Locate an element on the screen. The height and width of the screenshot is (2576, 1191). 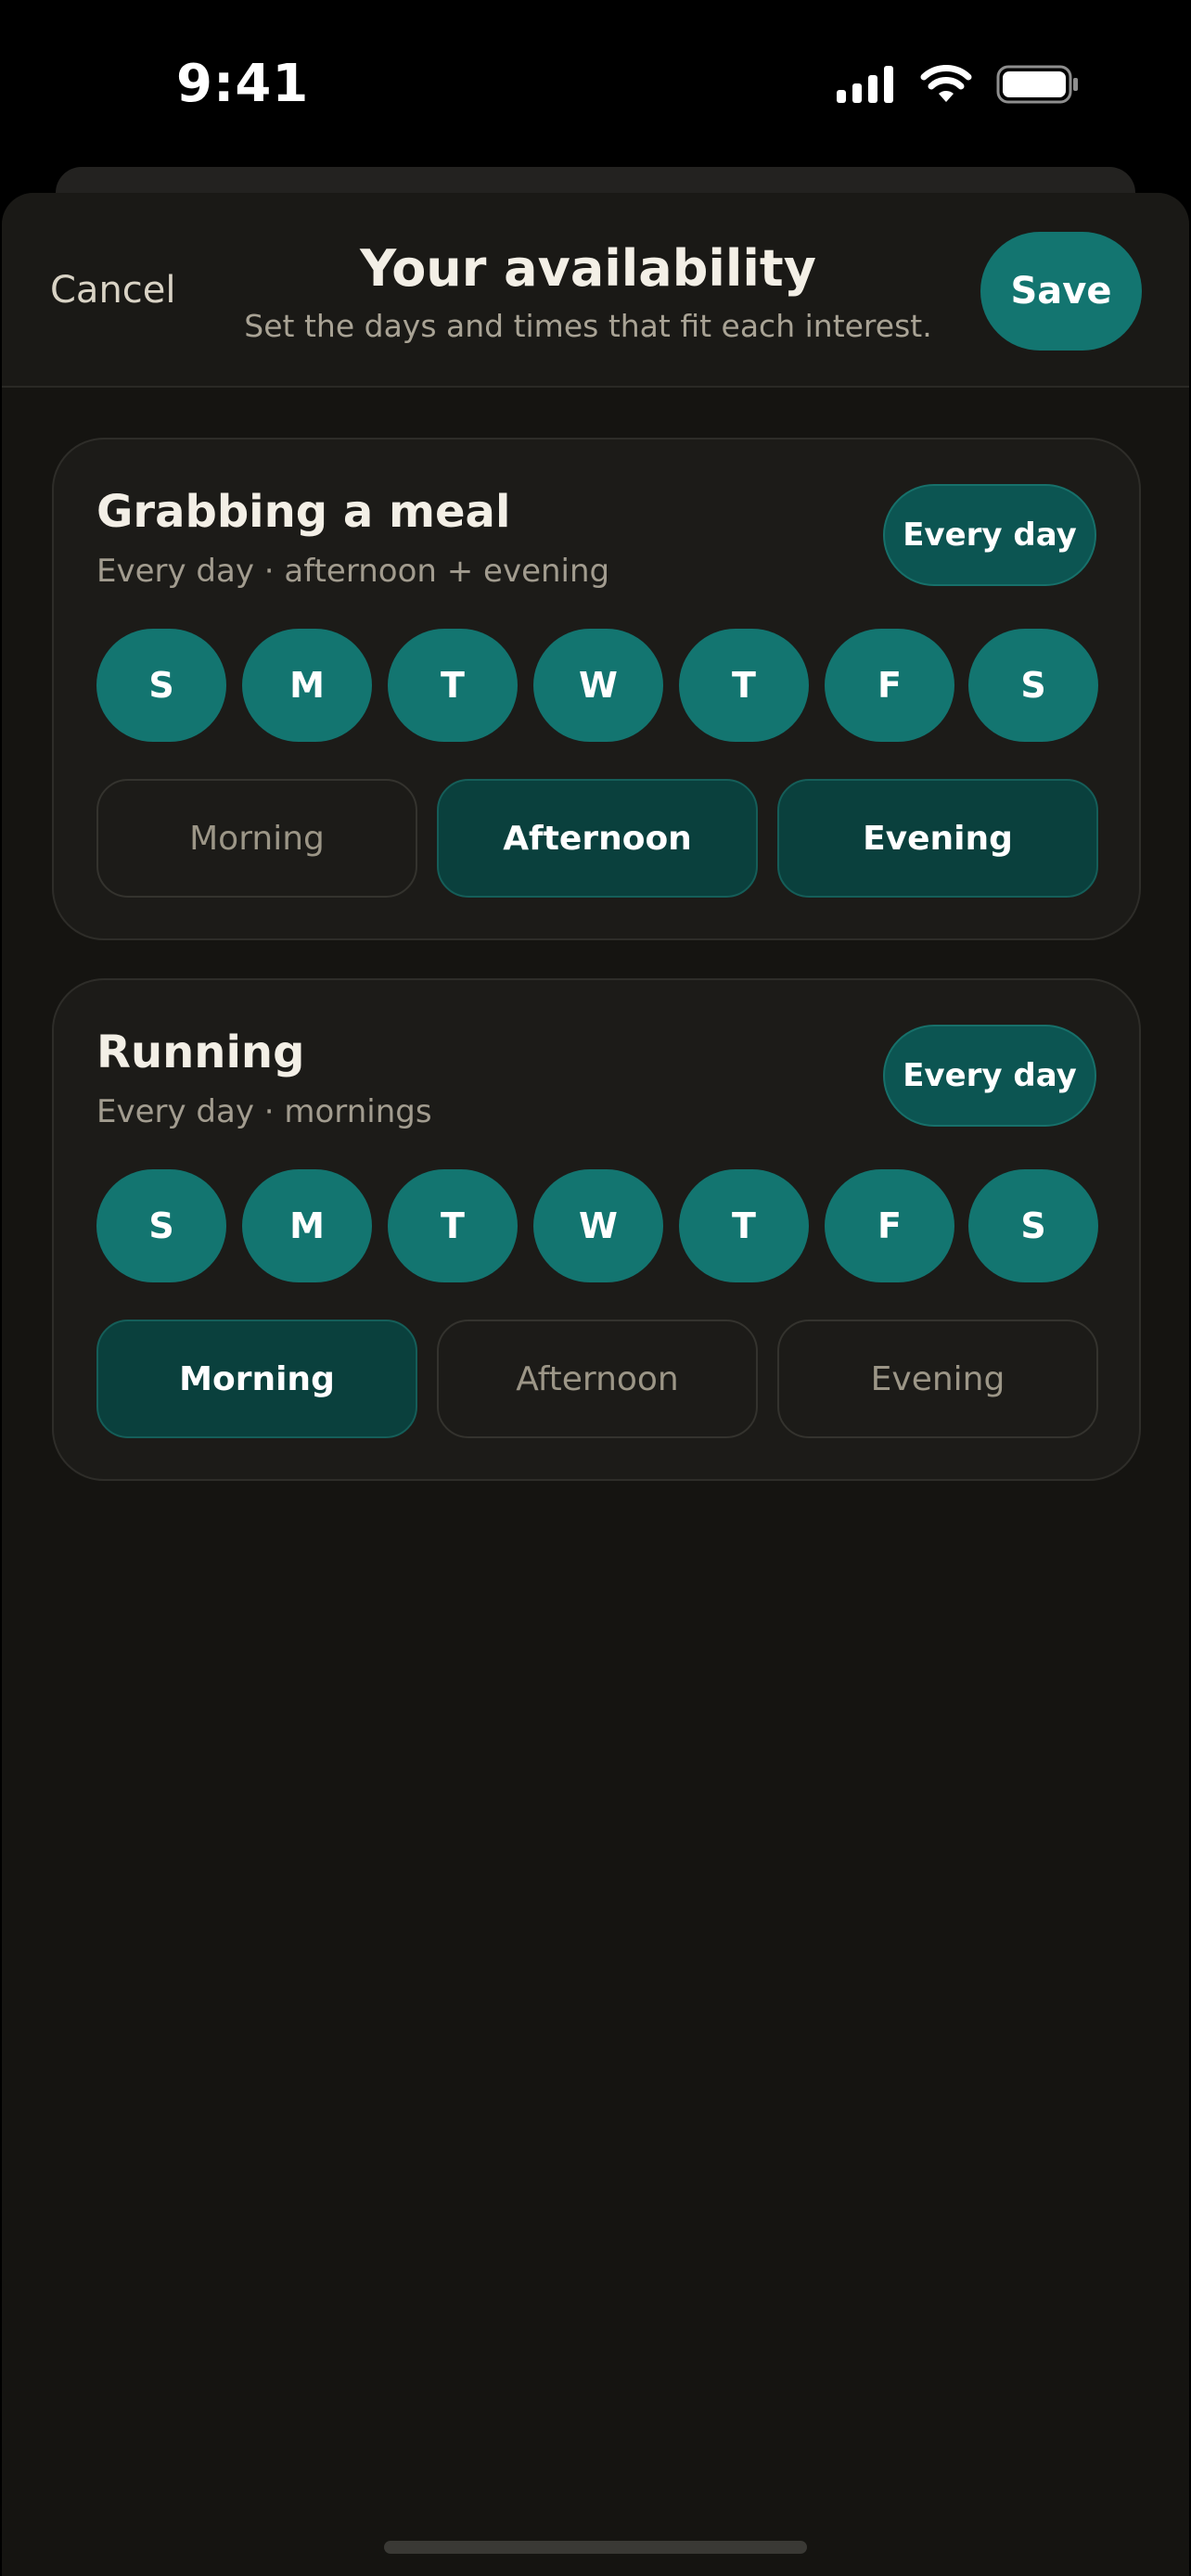
save-button: Save is located at coordinates (1061, 291).